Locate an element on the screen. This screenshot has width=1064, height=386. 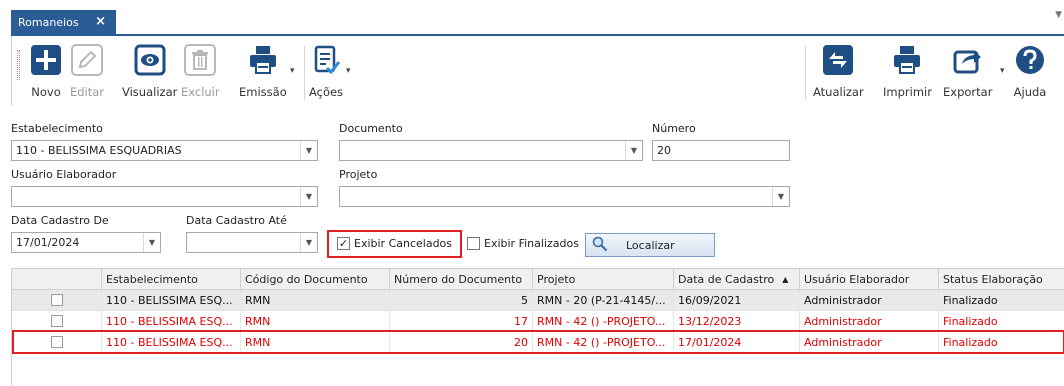
acoes-label: Ações is located at coordinates (326, 92).